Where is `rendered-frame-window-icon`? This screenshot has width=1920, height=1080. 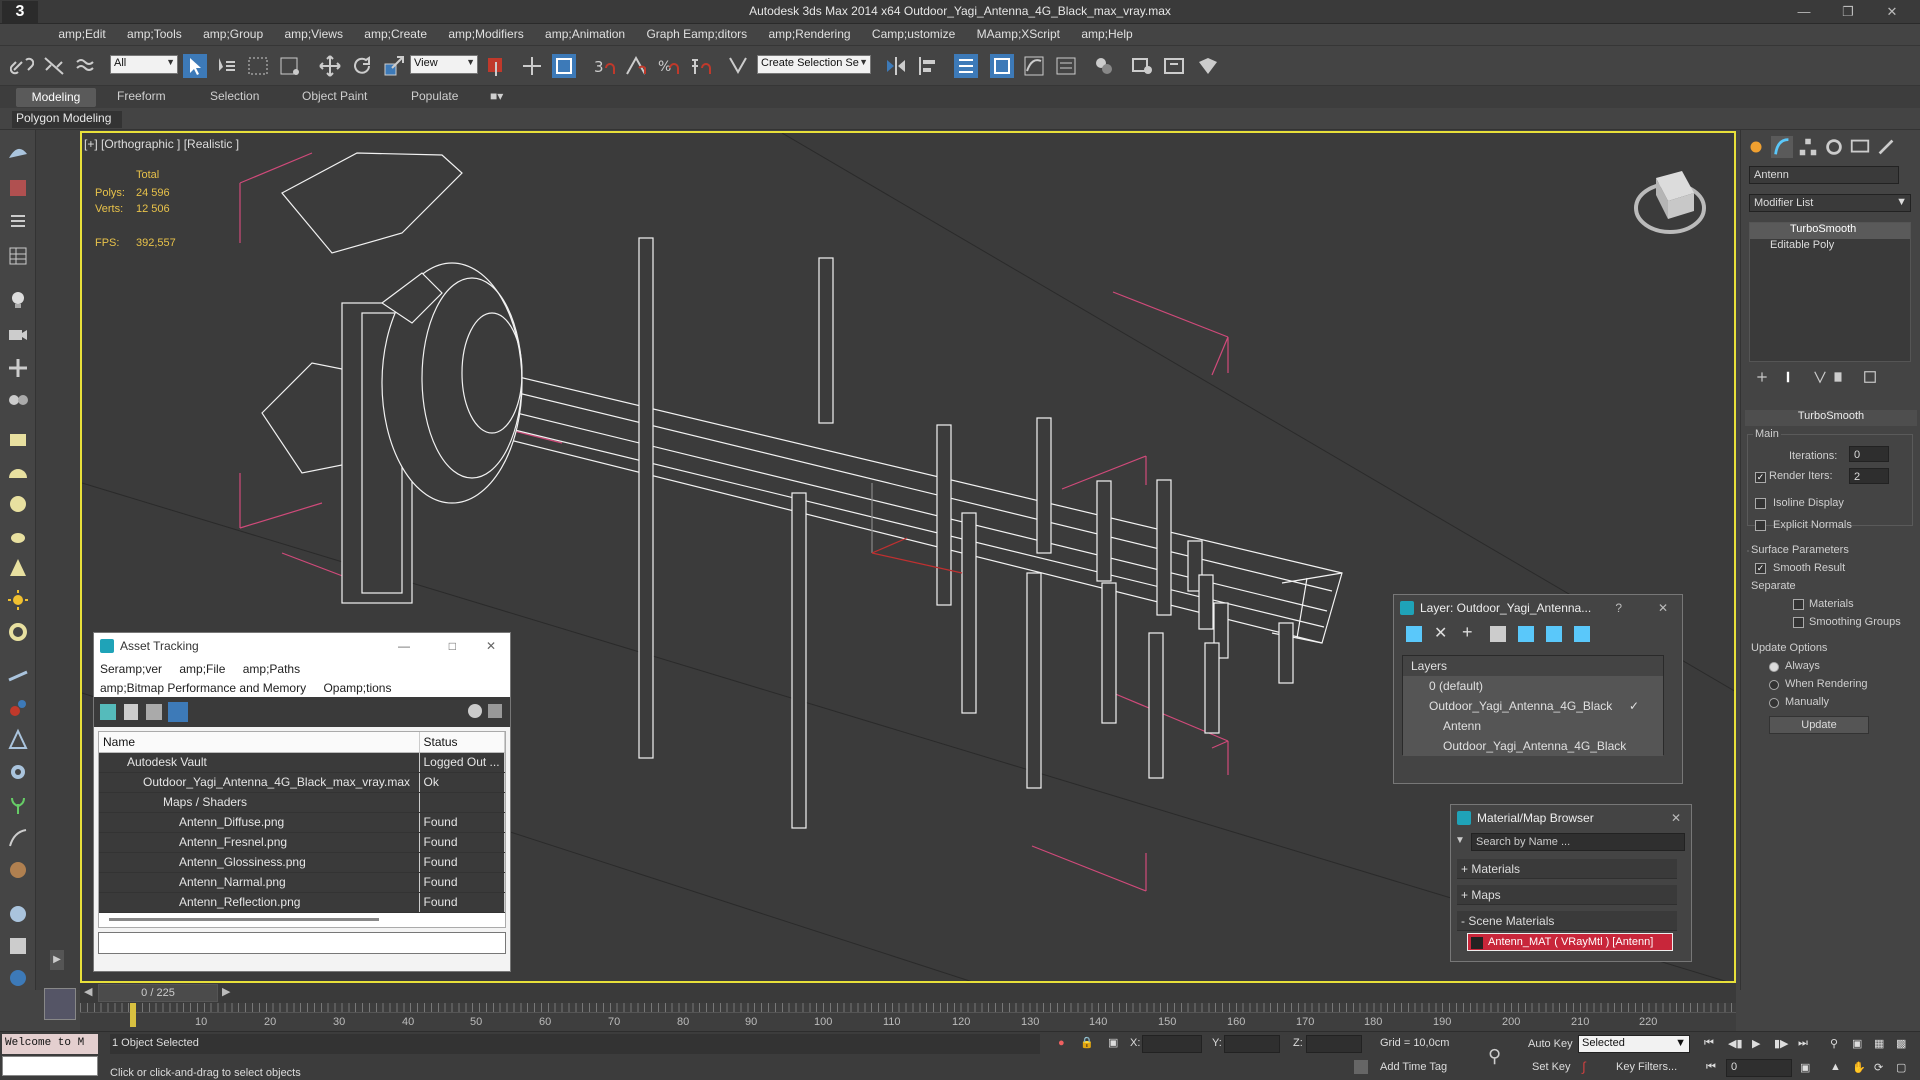
rendered-frame-window-icon is located at coordinates (1174, 66).